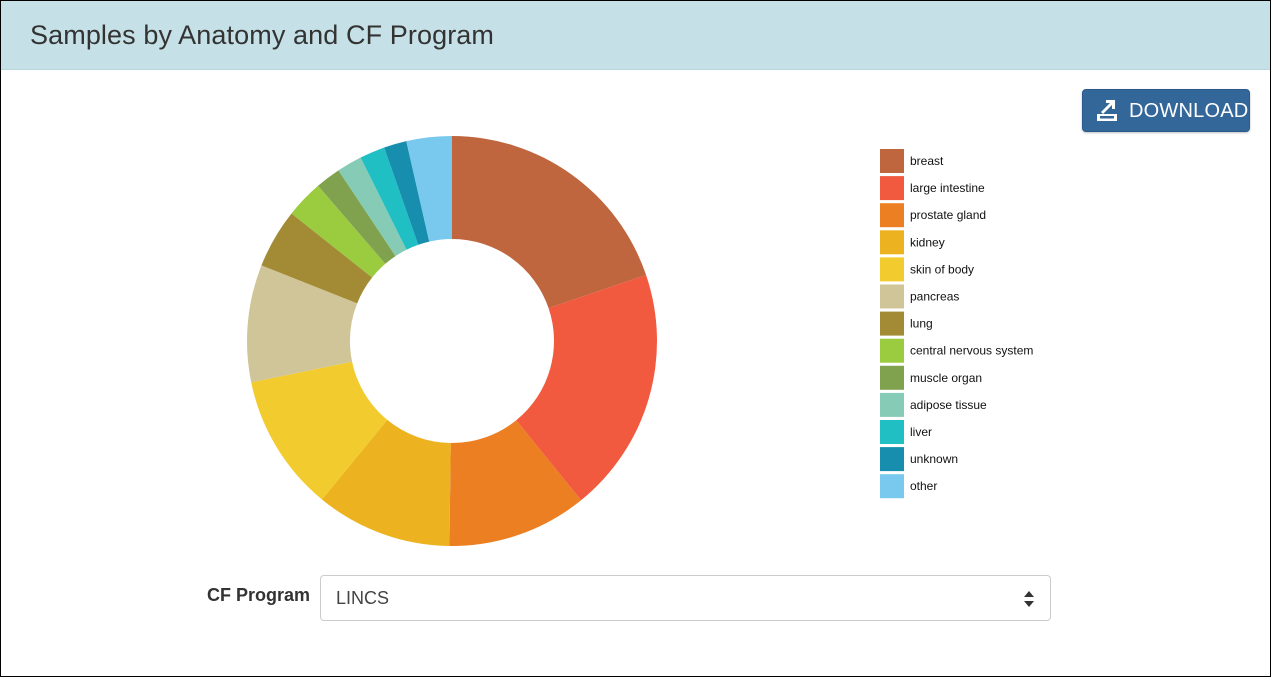 This screenshot has height=677, width=1271. Describe the element at coordinates (923, 486) in the screenshot. I see `legend-label: other` at that location.